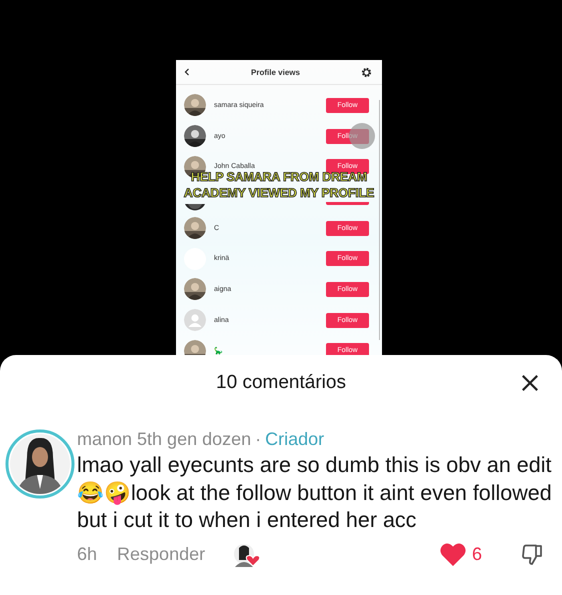 The image size is (562, 595). What do you see at coordinates (279, 193) in the screenshot?
I see `caption-text: ACADEMY VIEWED MY PROFILE` at bounding box center [279, 193].